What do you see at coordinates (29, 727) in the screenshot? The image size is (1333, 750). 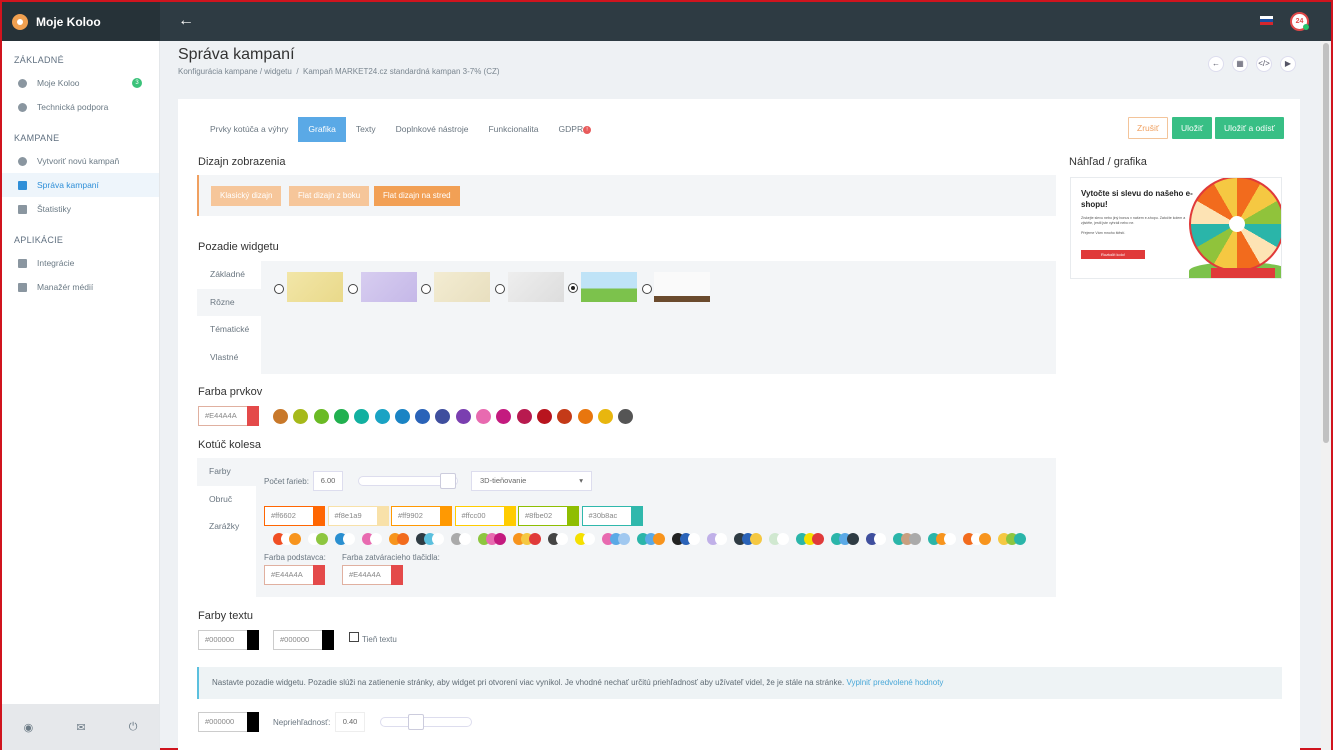 I see `globe-icon: ◉` at bounding box center [29, 727].